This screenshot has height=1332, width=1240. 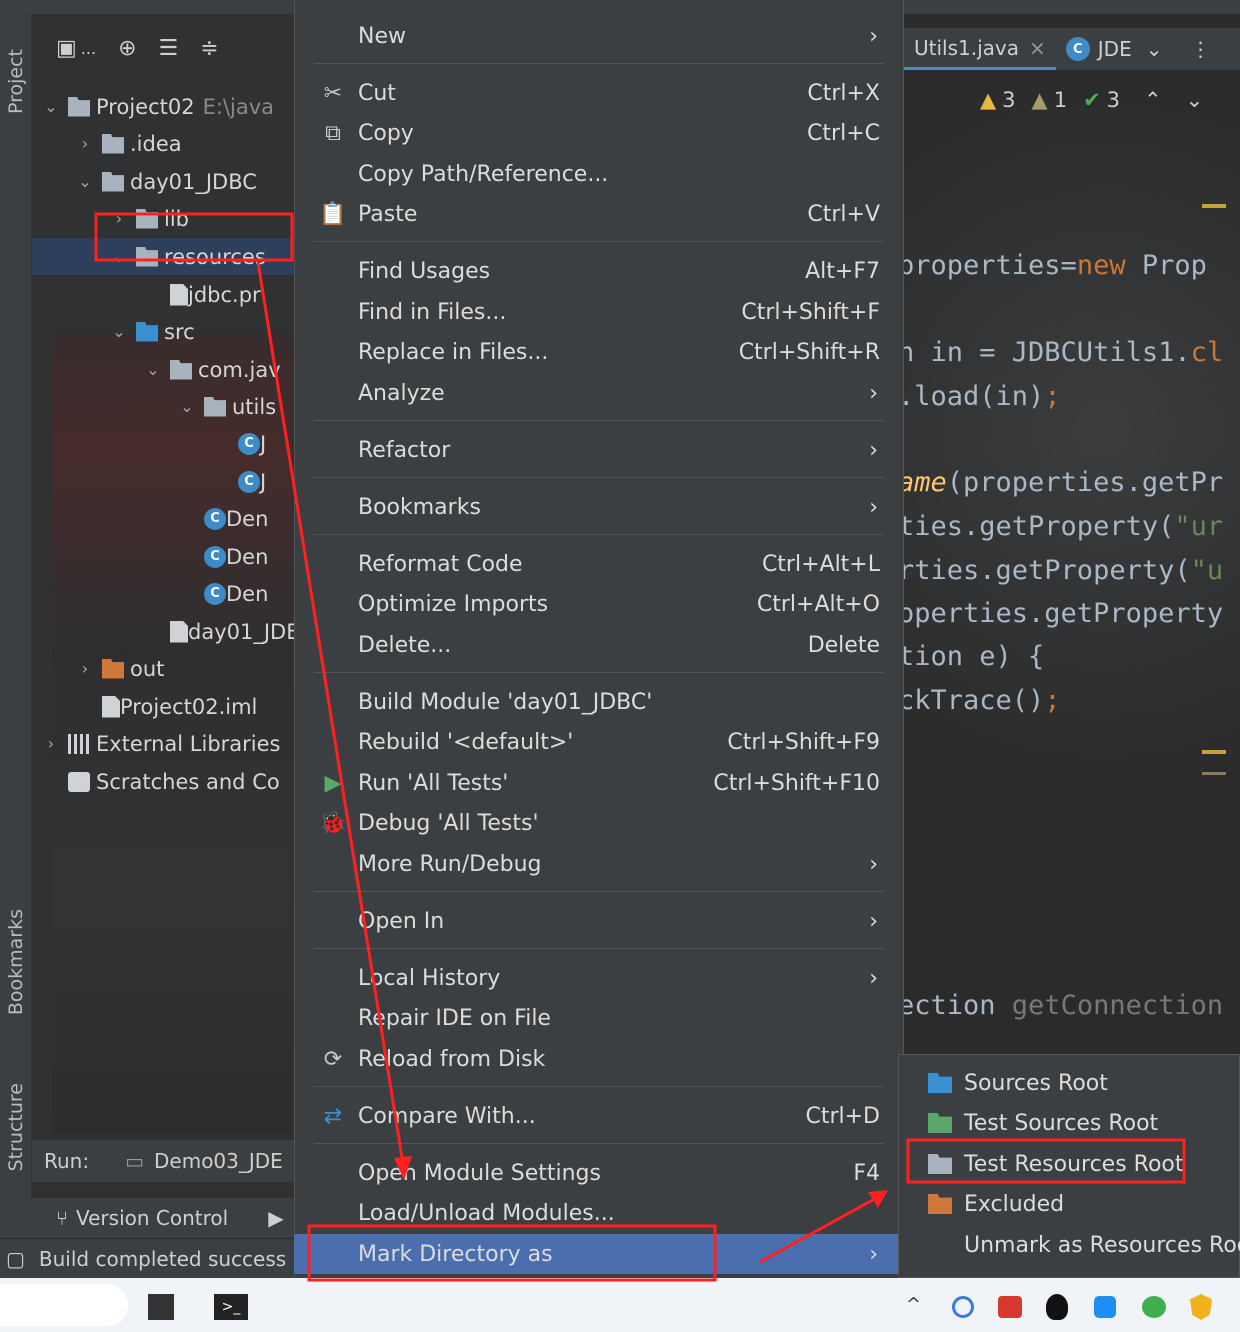 What do you see at coordinates (163, 256) in the screenshot?
I see `tree-node: ⌄ resources` at bounding box center [163, 256].